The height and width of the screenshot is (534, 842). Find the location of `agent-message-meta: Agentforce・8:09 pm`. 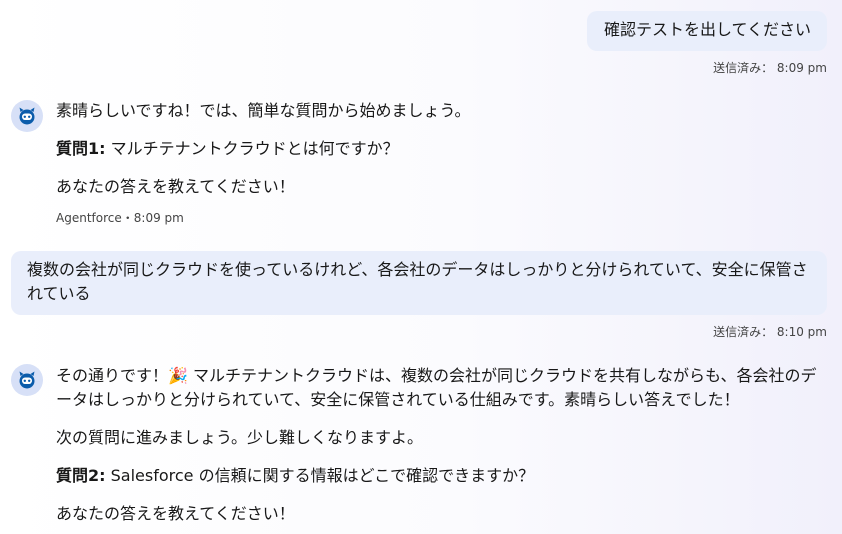

agent-message-meta: Agentforce・8:09 pm is located at coordinates (120, 217).